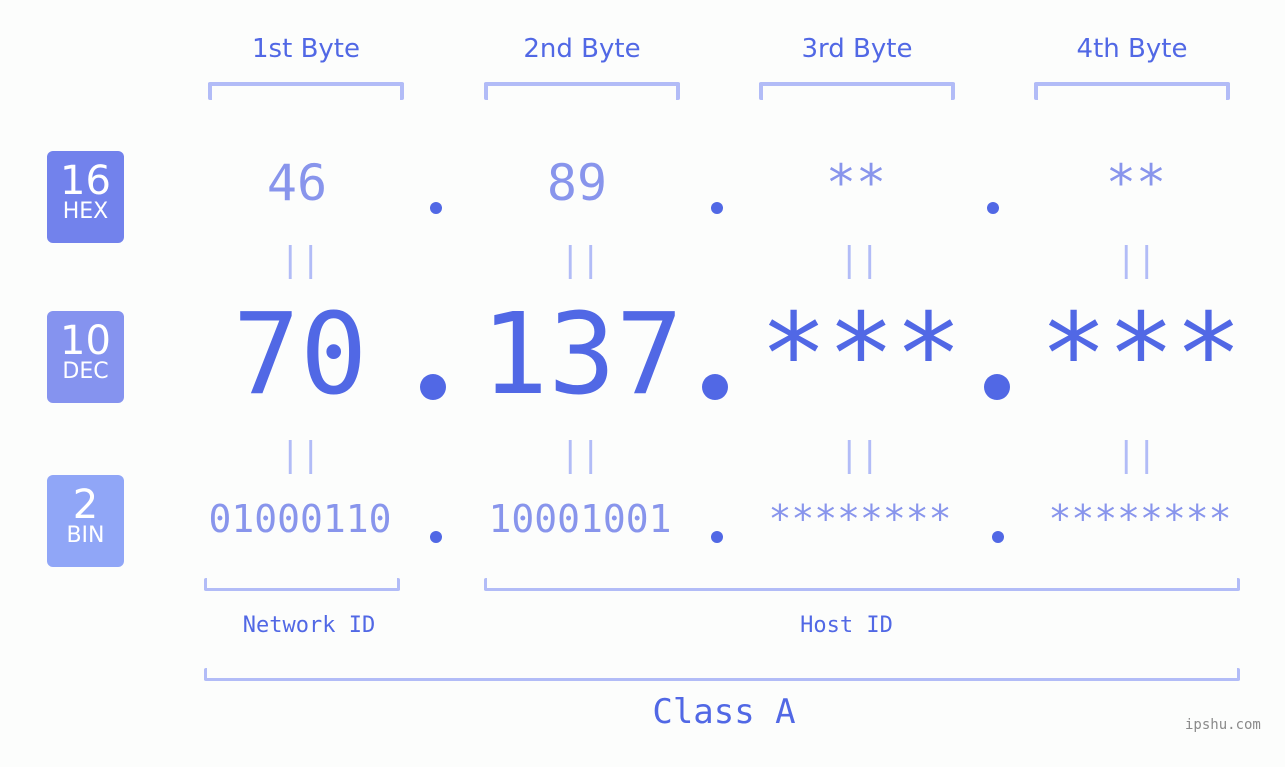  What do you see at coordinates (859, 455) in the screenshot?
I see `equals-dec-bin-3: ||` at bounding box center [859, 455].